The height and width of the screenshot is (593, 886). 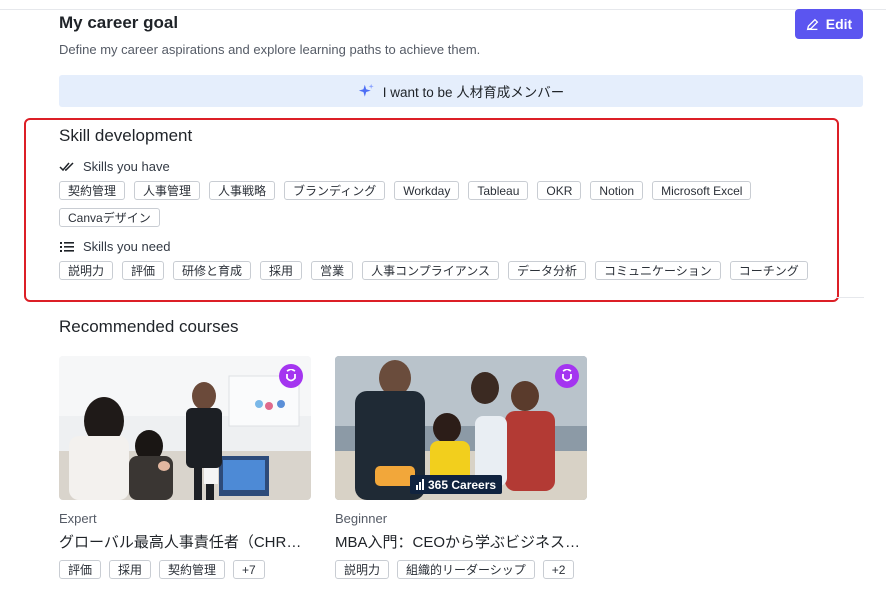 What do you see at coordinates (658, 270) in the screenshot?
I see `skill-tag: コミュニケーション` at bounding box center [658, 270].